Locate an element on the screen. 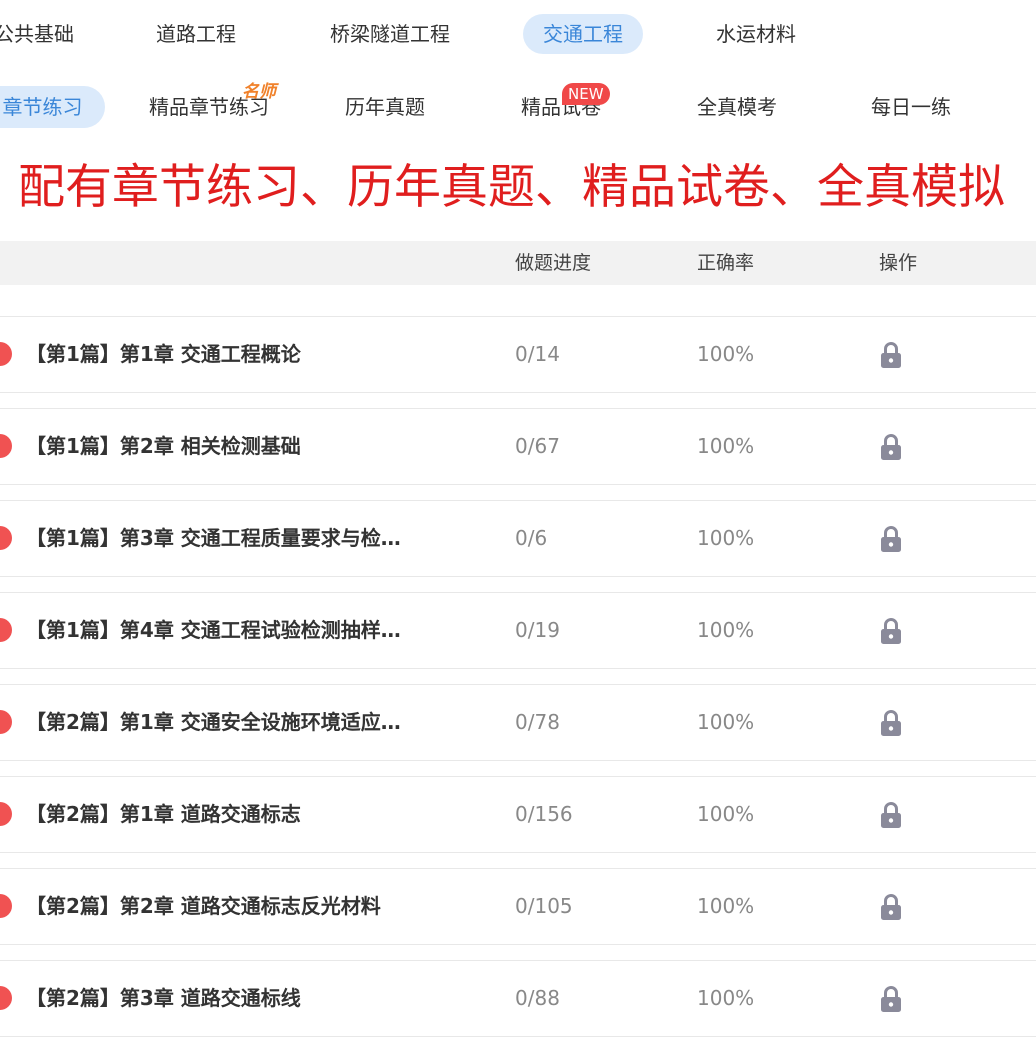 The width and height of the screenshot is (1036, 1037). chapter-name: 【第1篇】第1章 交通工程概论 is located at coordinates (163, 354).